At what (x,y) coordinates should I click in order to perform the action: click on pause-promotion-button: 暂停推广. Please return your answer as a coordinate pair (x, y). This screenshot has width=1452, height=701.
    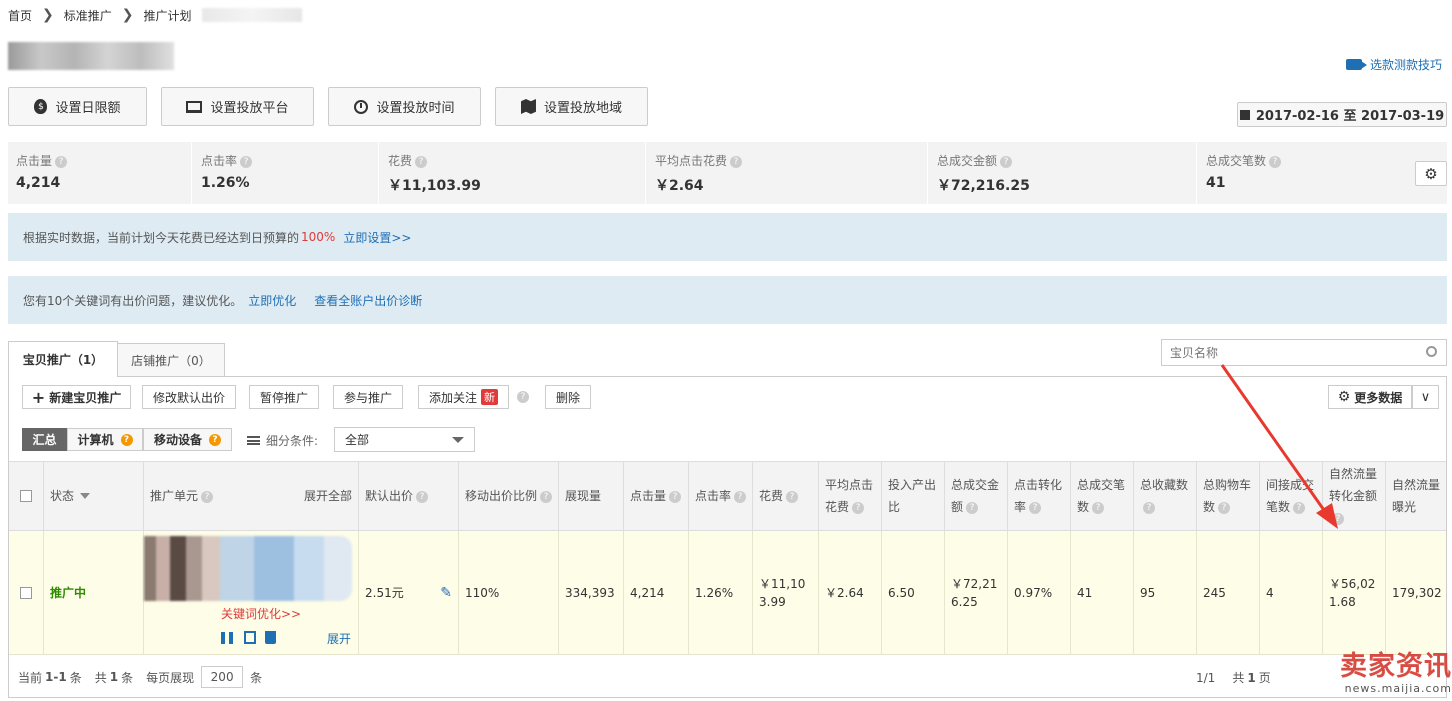
    Looking at the image, I should click on (284, 397).